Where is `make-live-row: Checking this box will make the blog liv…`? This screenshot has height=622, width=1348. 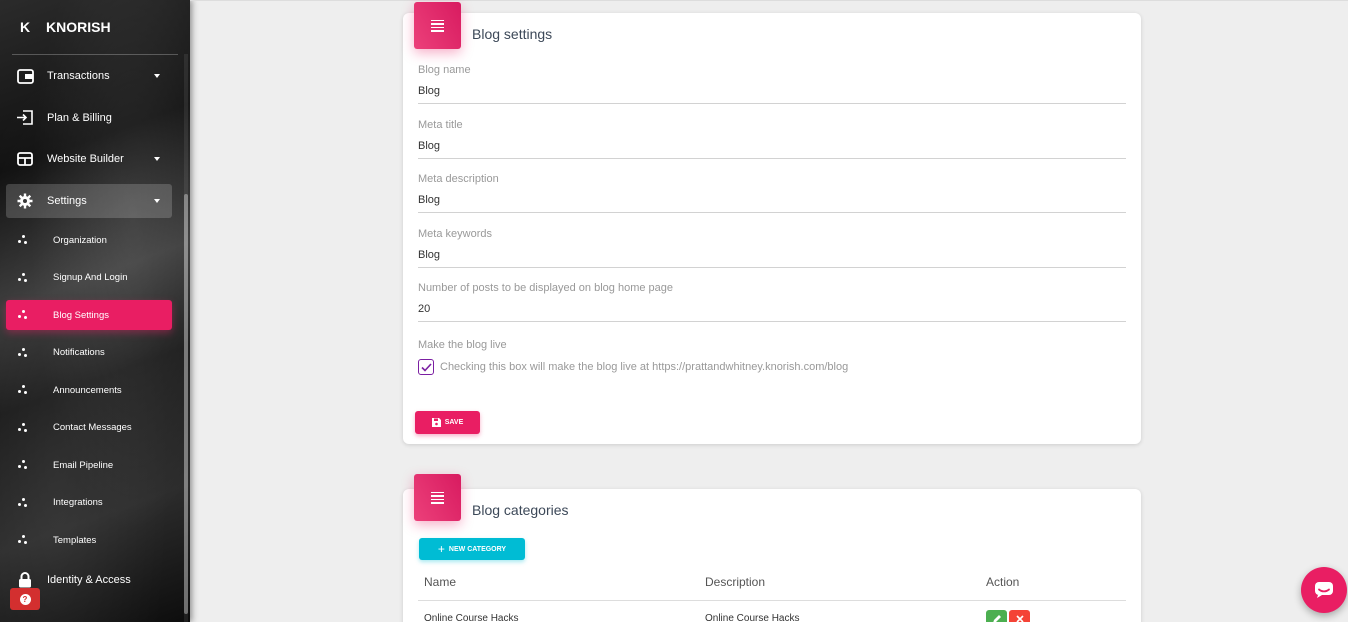
make-live-row: Checking this box will make the blog liv… is located at coordinates (633, 367).